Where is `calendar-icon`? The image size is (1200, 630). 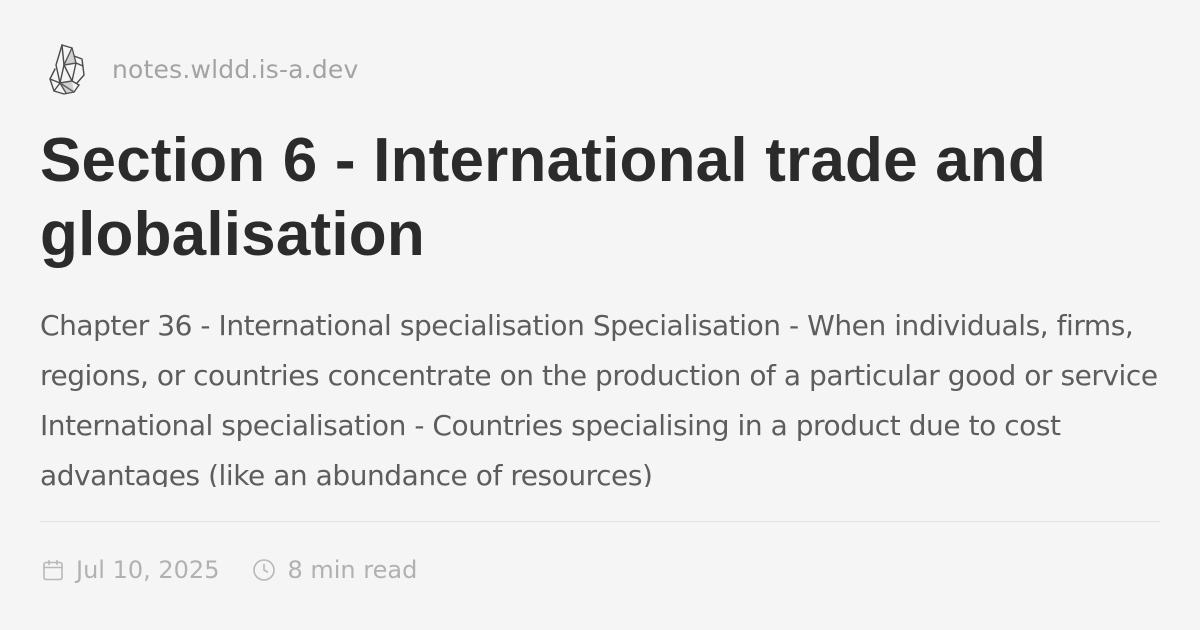
calendar-icon is located at coordinates (53, 570).